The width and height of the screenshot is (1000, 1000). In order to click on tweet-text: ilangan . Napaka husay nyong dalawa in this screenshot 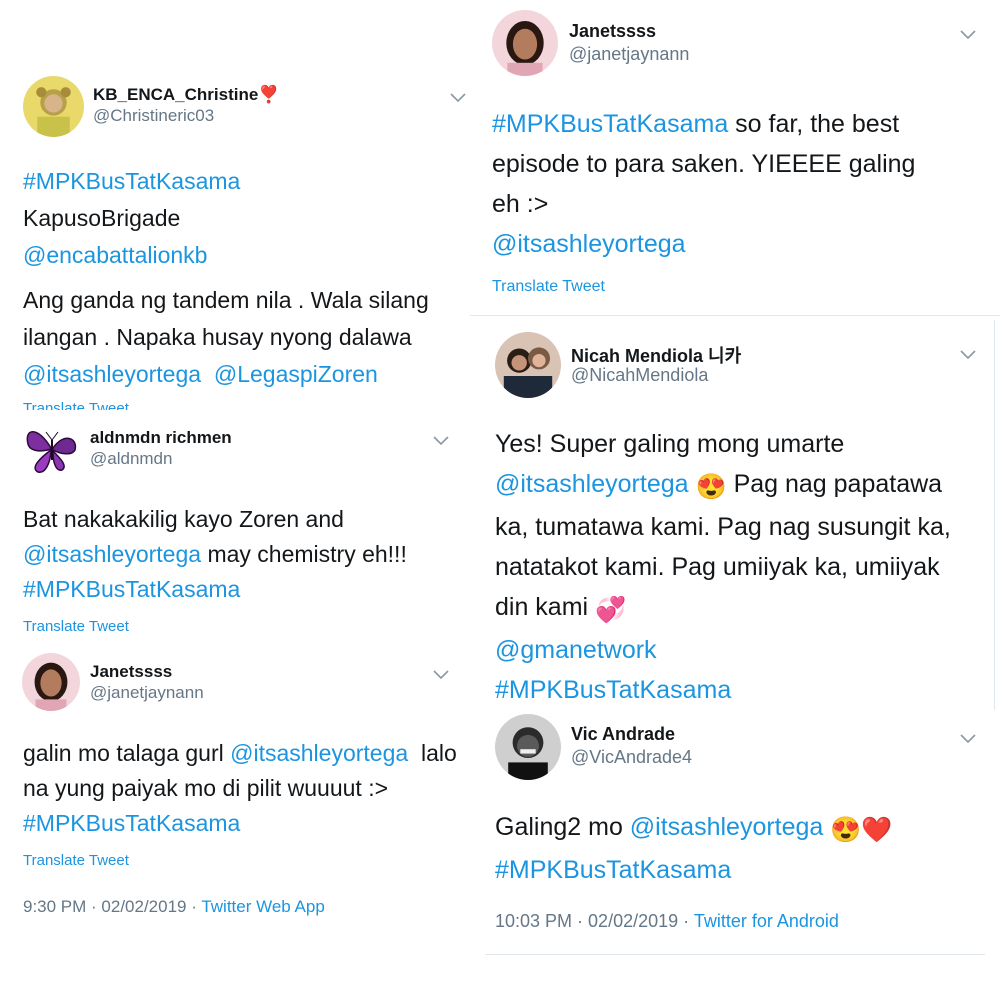, I will do `click(217, 337)`.